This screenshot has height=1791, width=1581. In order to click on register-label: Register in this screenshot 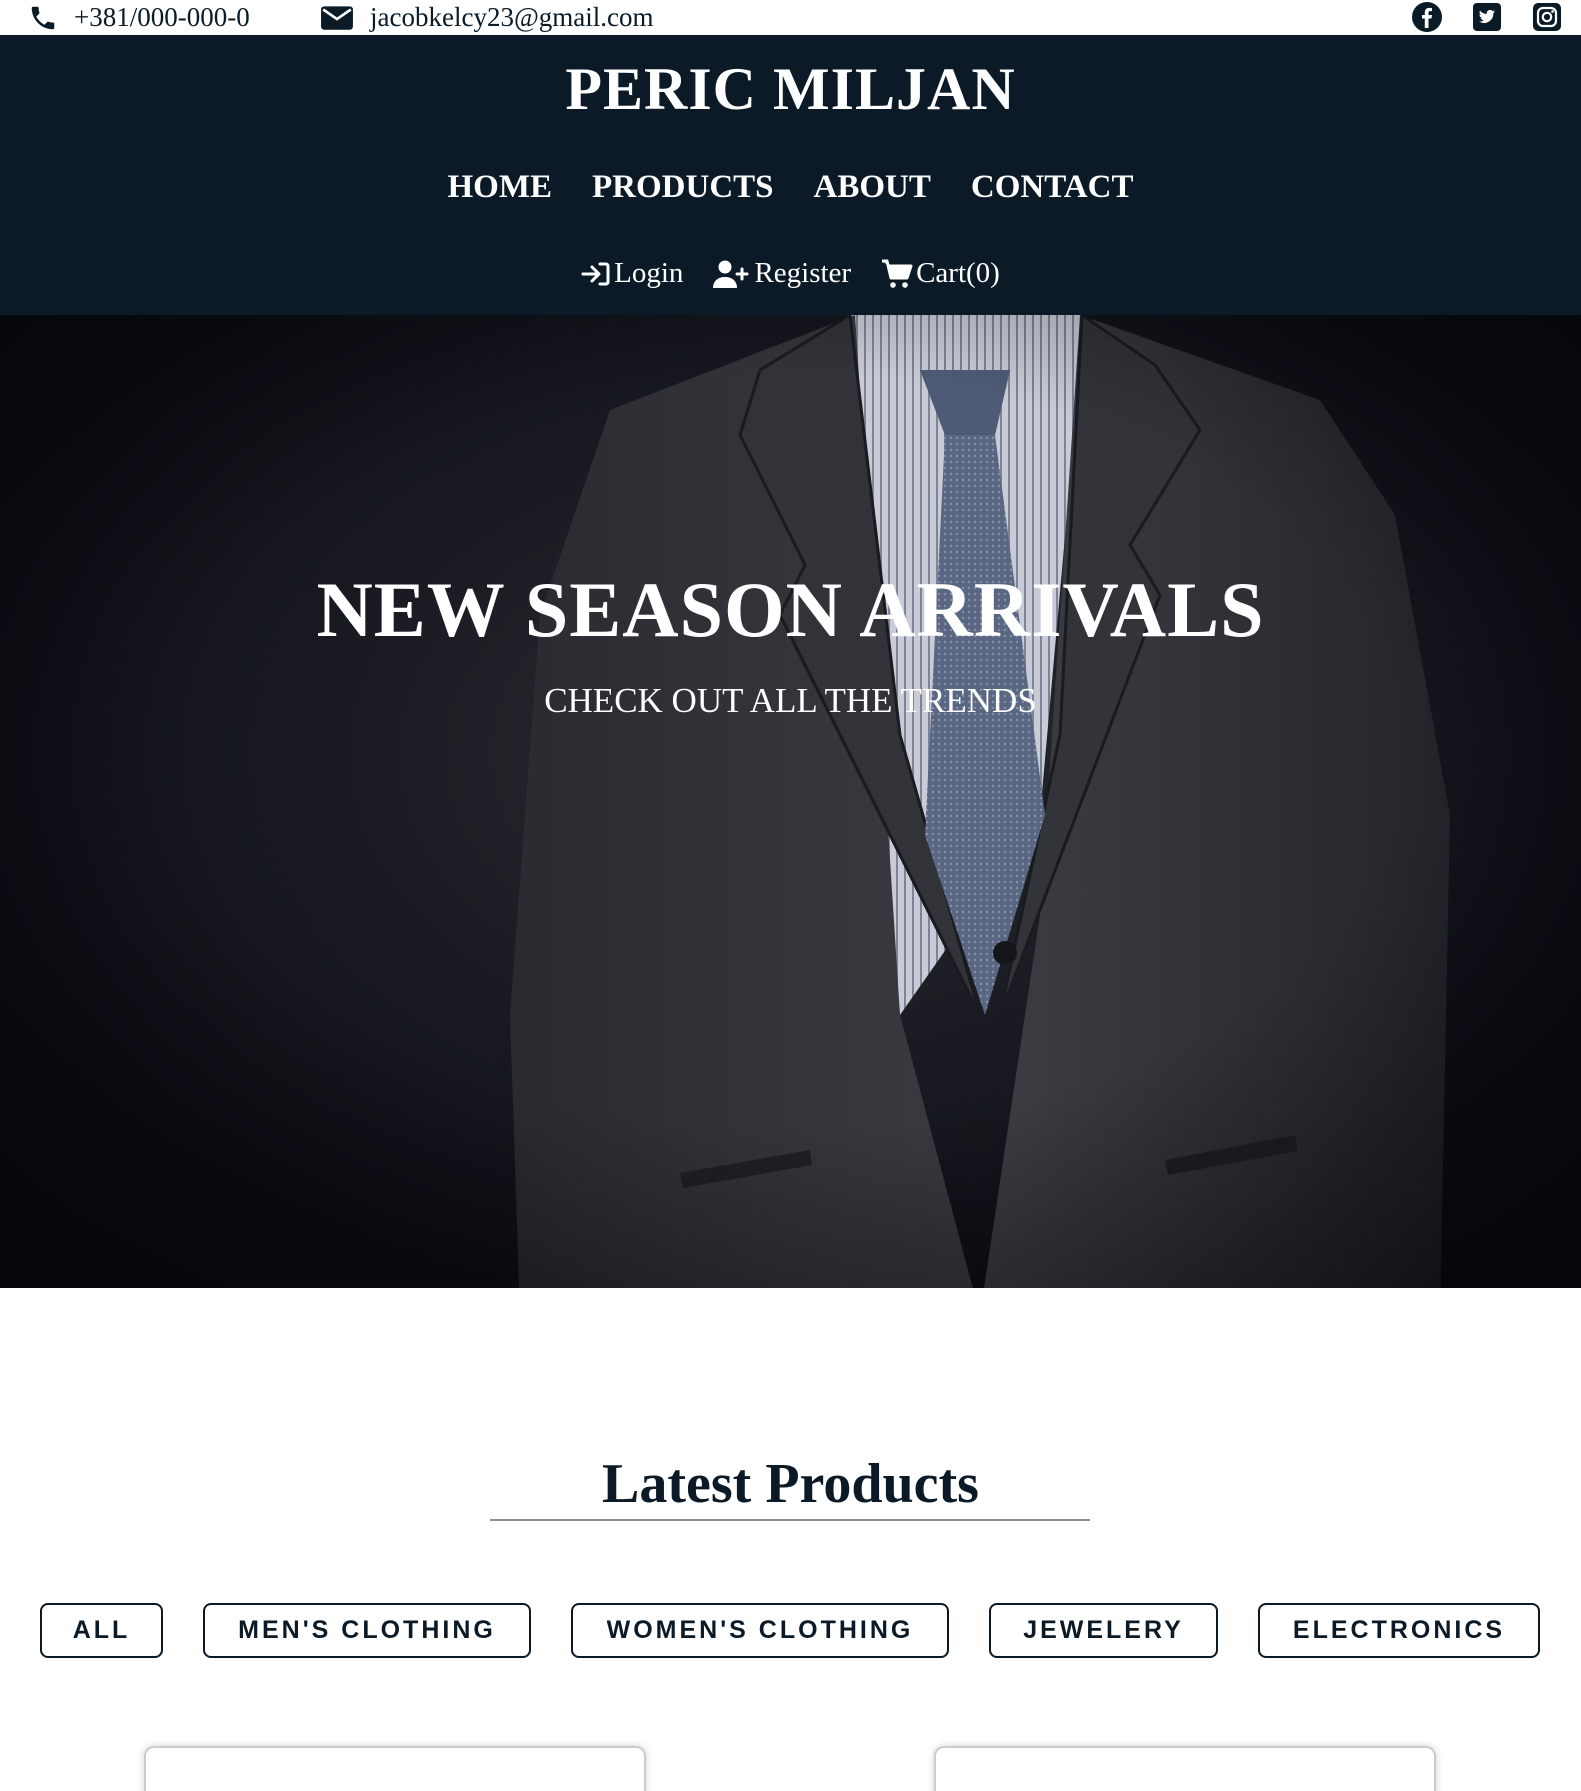, I will do `click(803, 273)`.